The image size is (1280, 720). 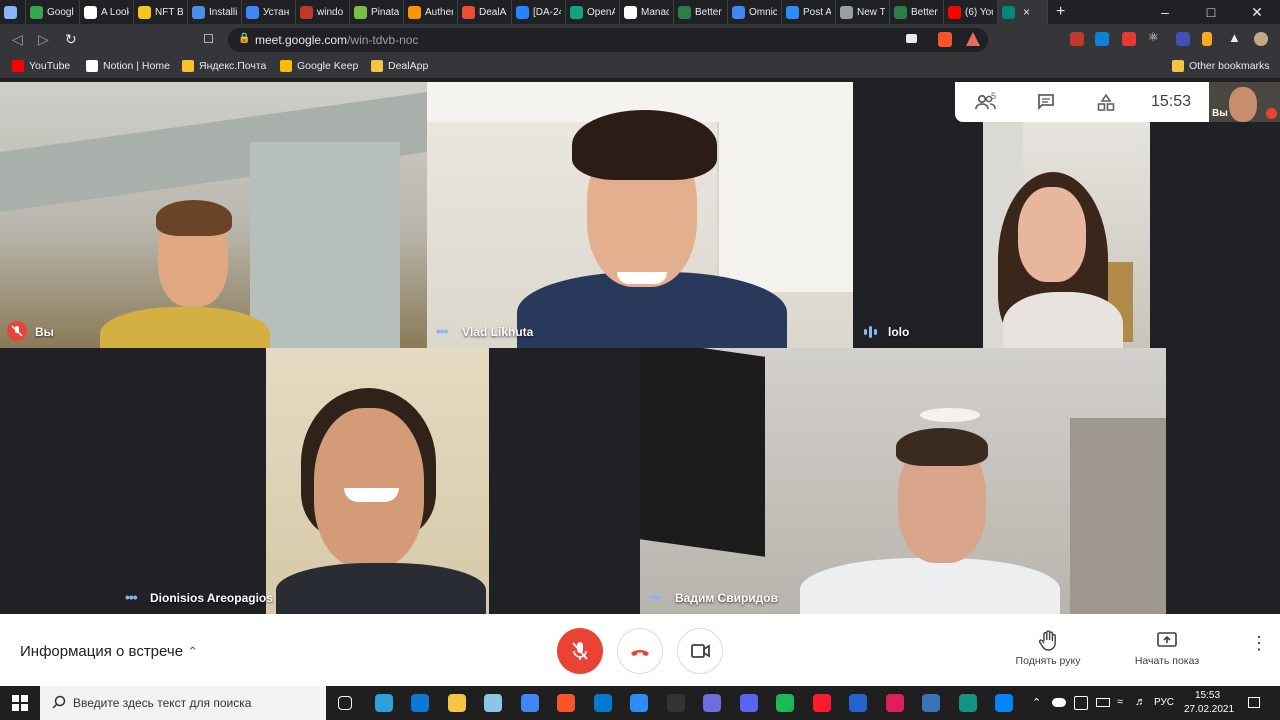 I want to click on browser-tab: [DA-24, so click(x=539, y=12).